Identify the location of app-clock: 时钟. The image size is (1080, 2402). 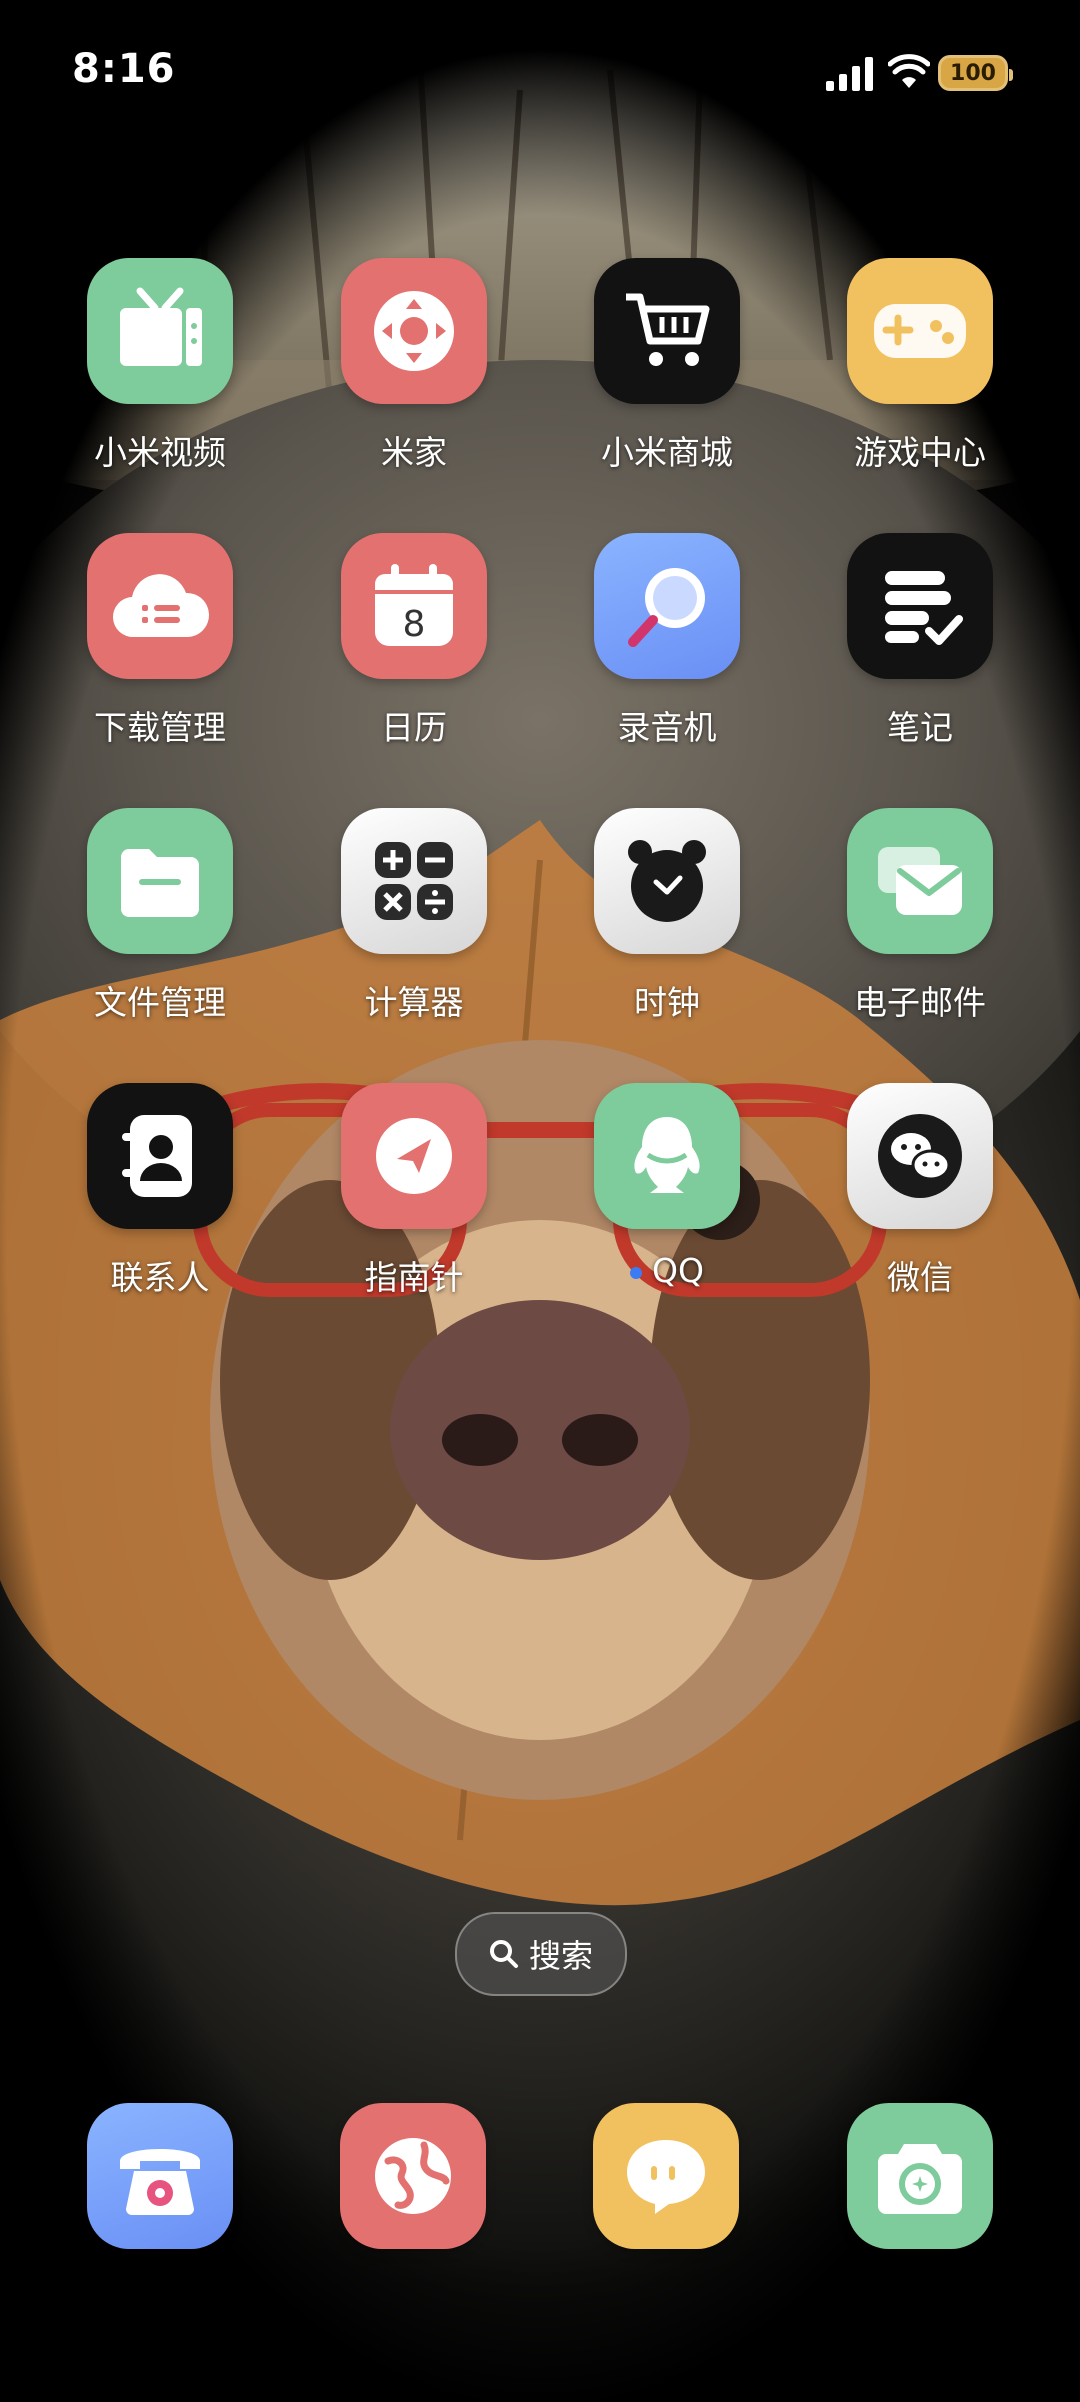
(667, 918).